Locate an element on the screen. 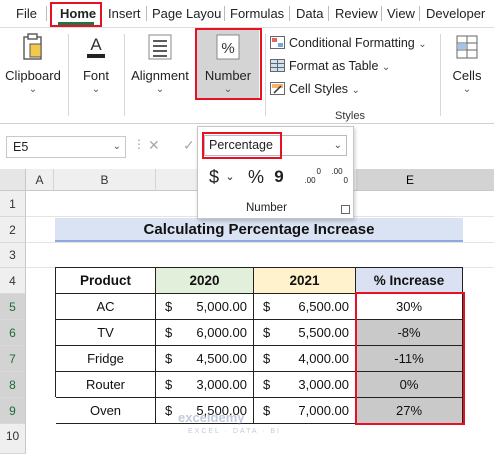 This screenshot has height=454, width=494. tab-file: File is located at coordinates (26, 14).